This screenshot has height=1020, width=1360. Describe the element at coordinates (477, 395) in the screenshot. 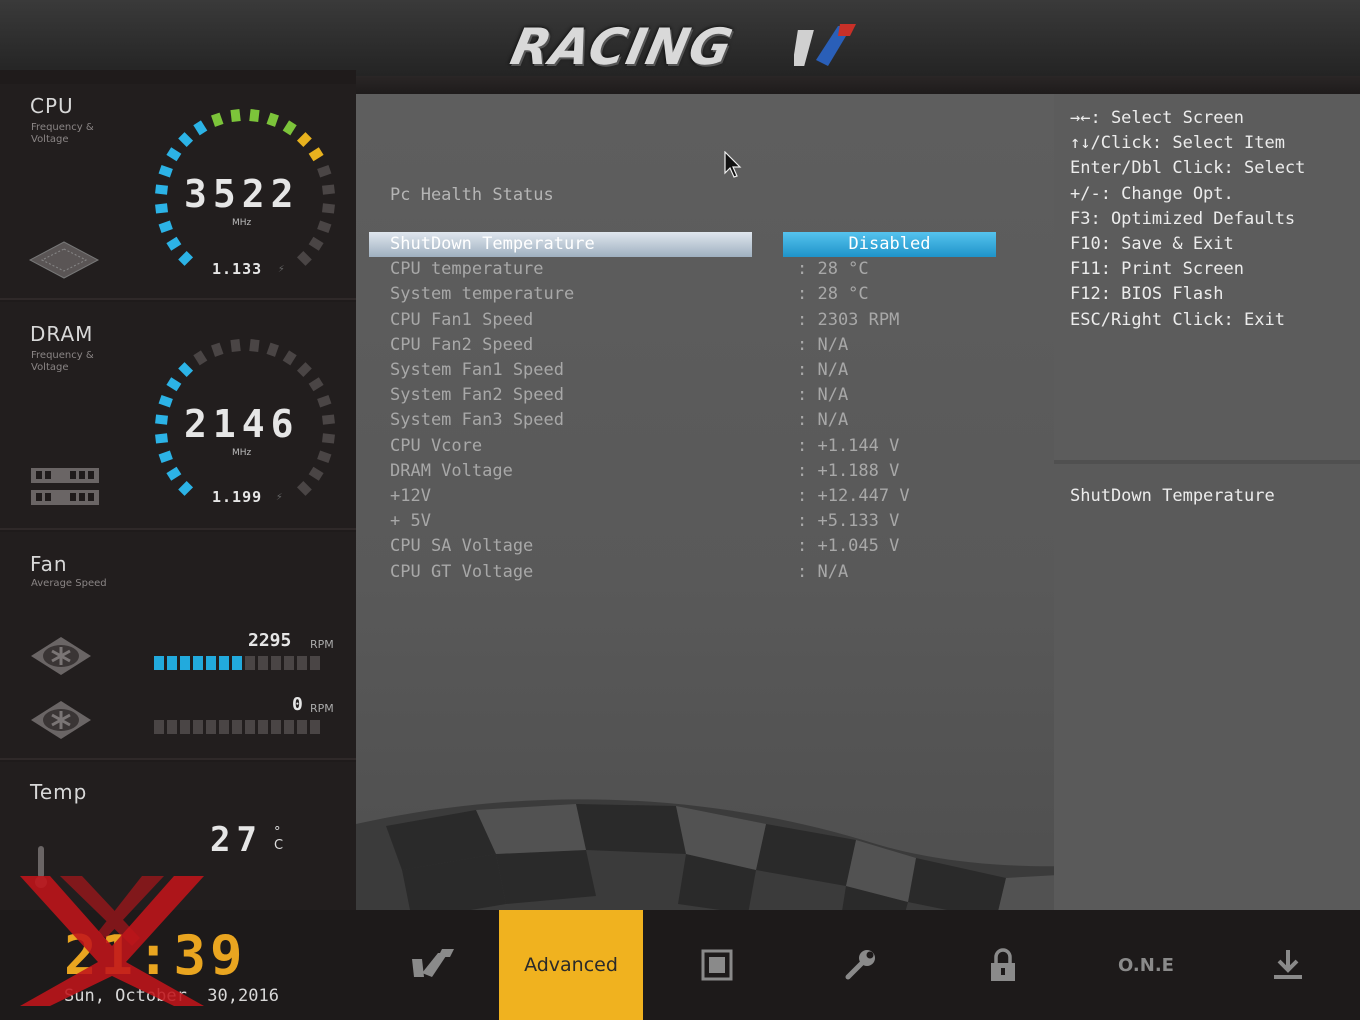

I see `setting-label: System Fan2 Speed` at that location.